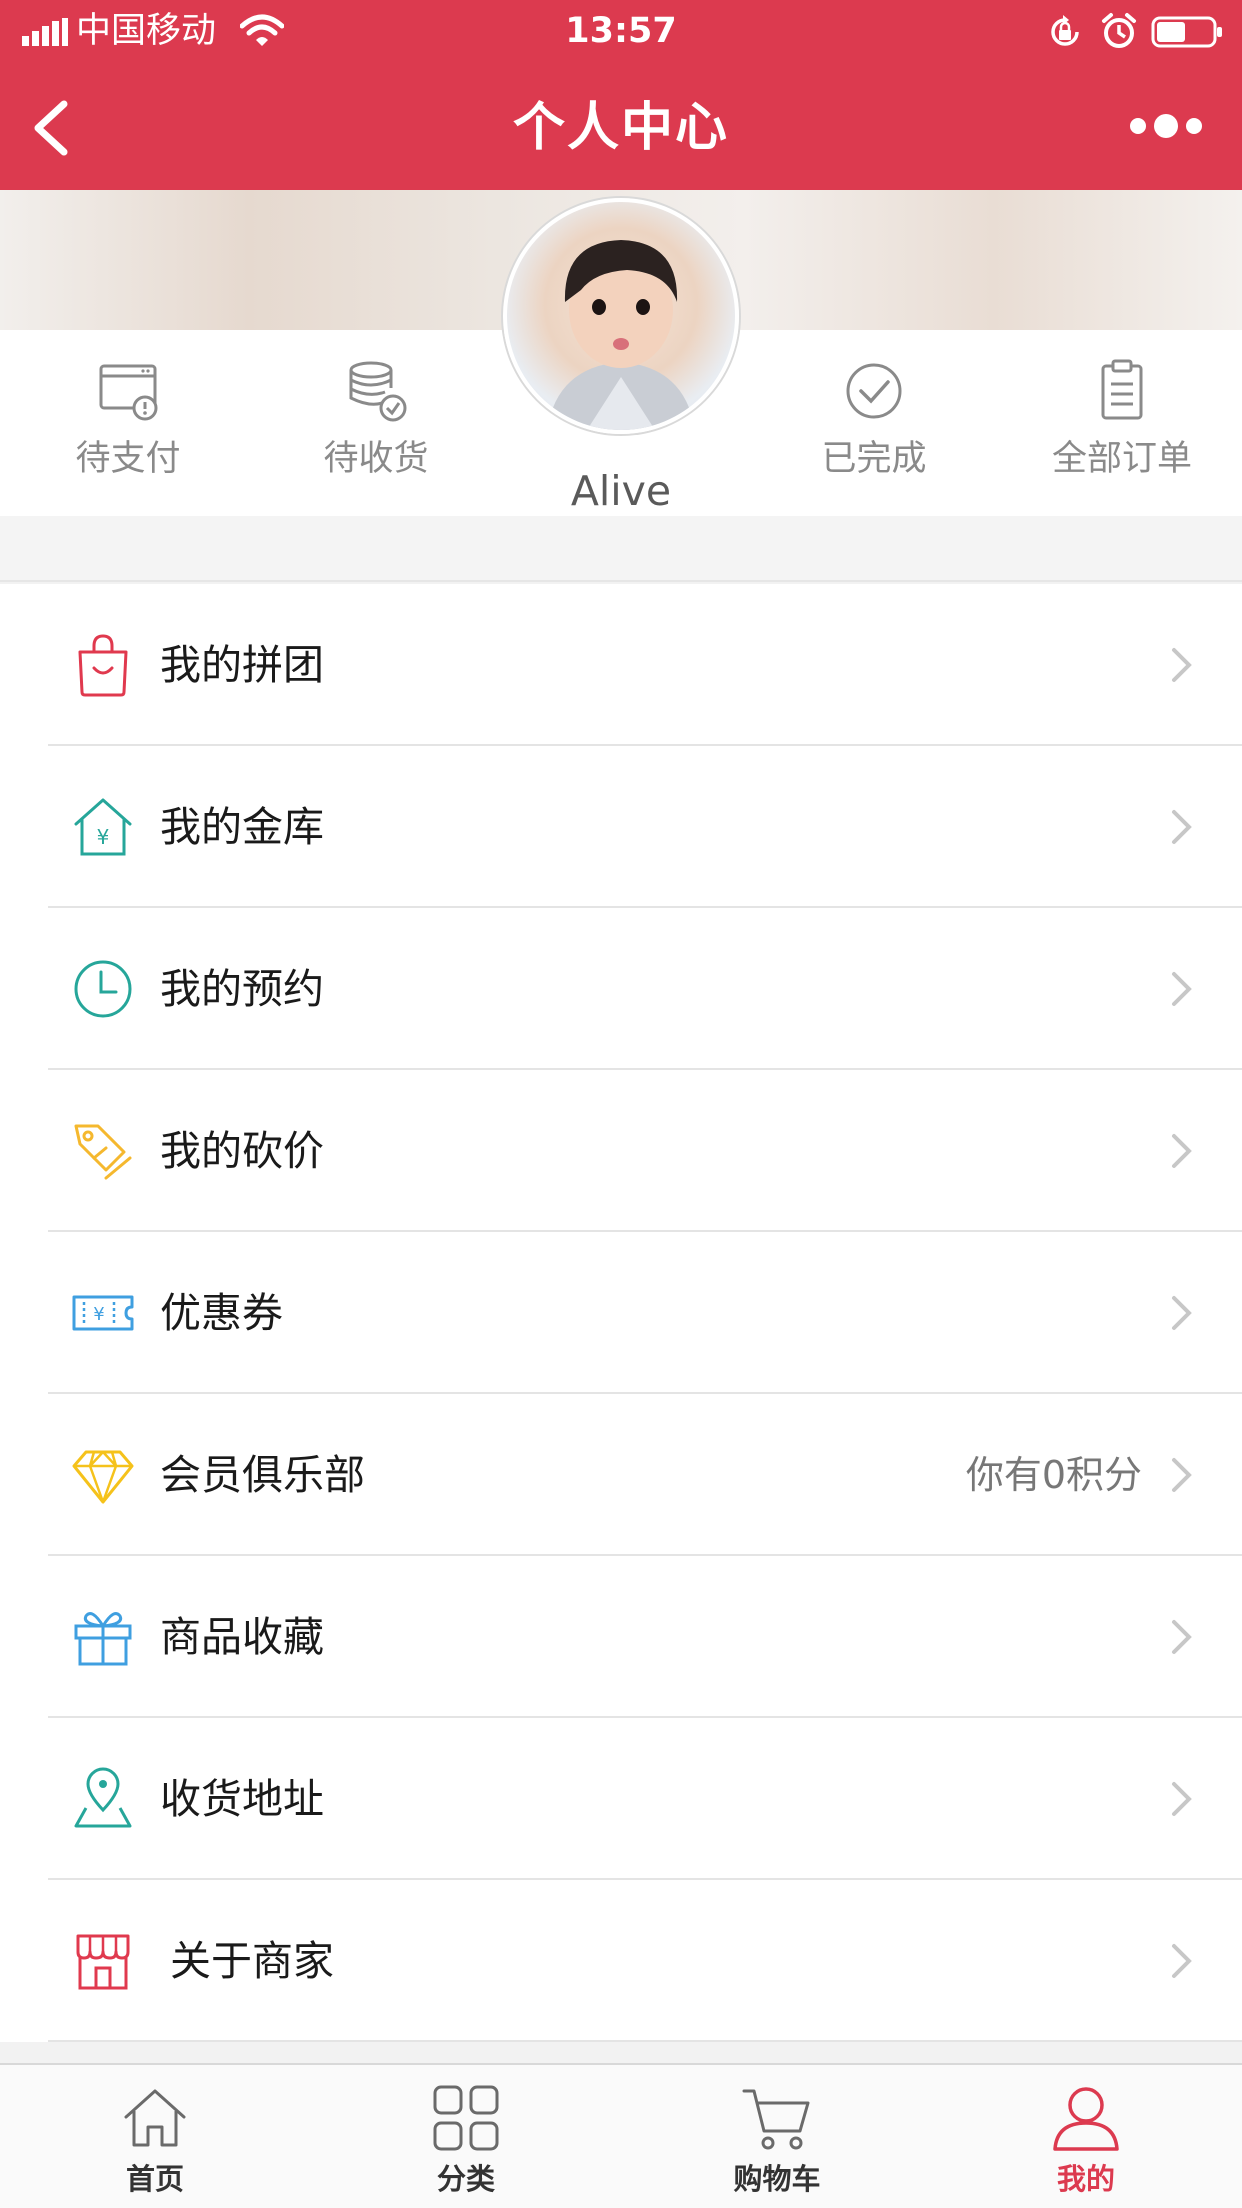 This screenshot has width=1242, height=2208. What do you see at coordinates (620, 128) in the screenshot?
I see `page-title: 个人中心` at bounding box center [620, 128].